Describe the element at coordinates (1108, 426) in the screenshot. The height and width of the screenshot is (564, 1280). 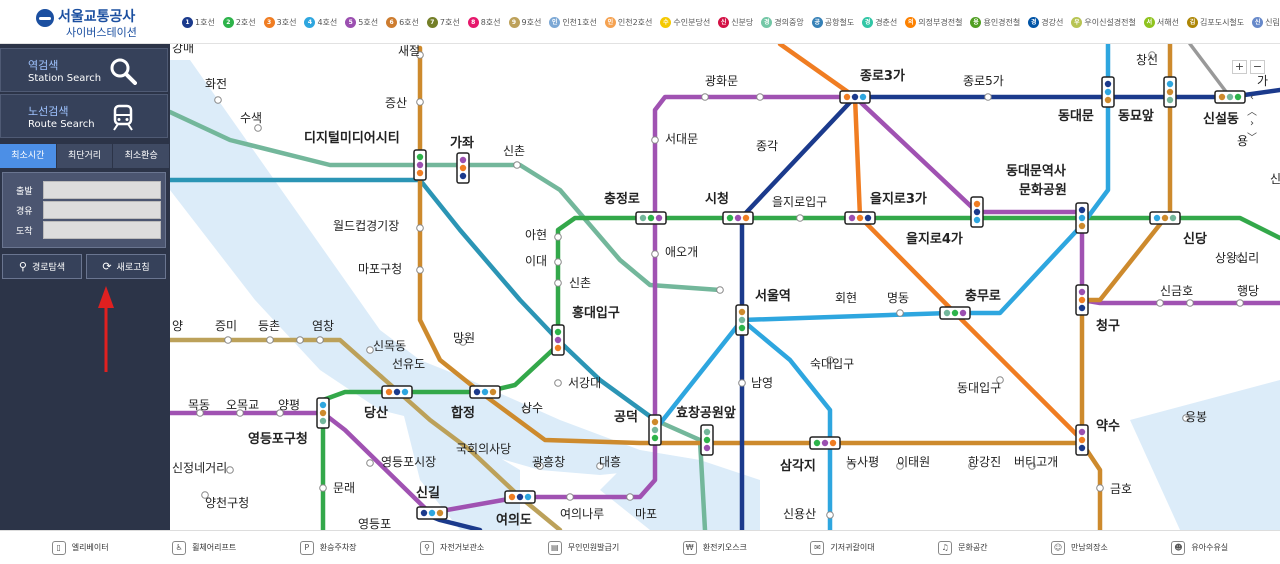
I see `station-label: 약수` at that location.